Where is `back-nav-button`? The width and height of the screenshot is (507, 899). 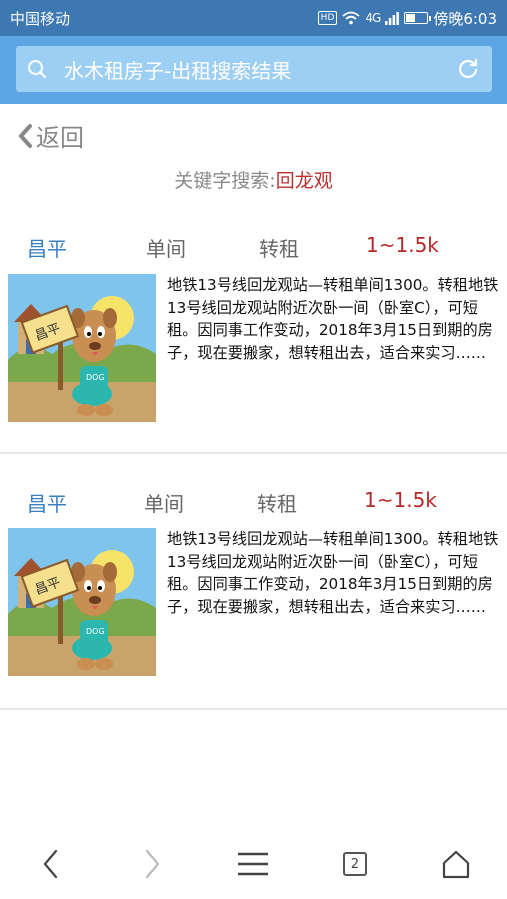
back-nav-button is located at coordinates (51, 864).